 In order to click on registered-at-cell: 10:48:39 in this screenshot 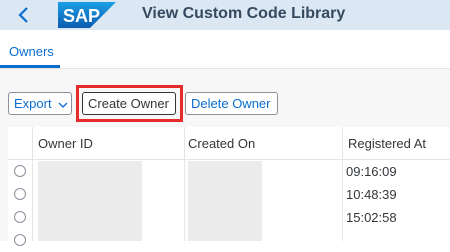, I will do `click(371, 194)`.